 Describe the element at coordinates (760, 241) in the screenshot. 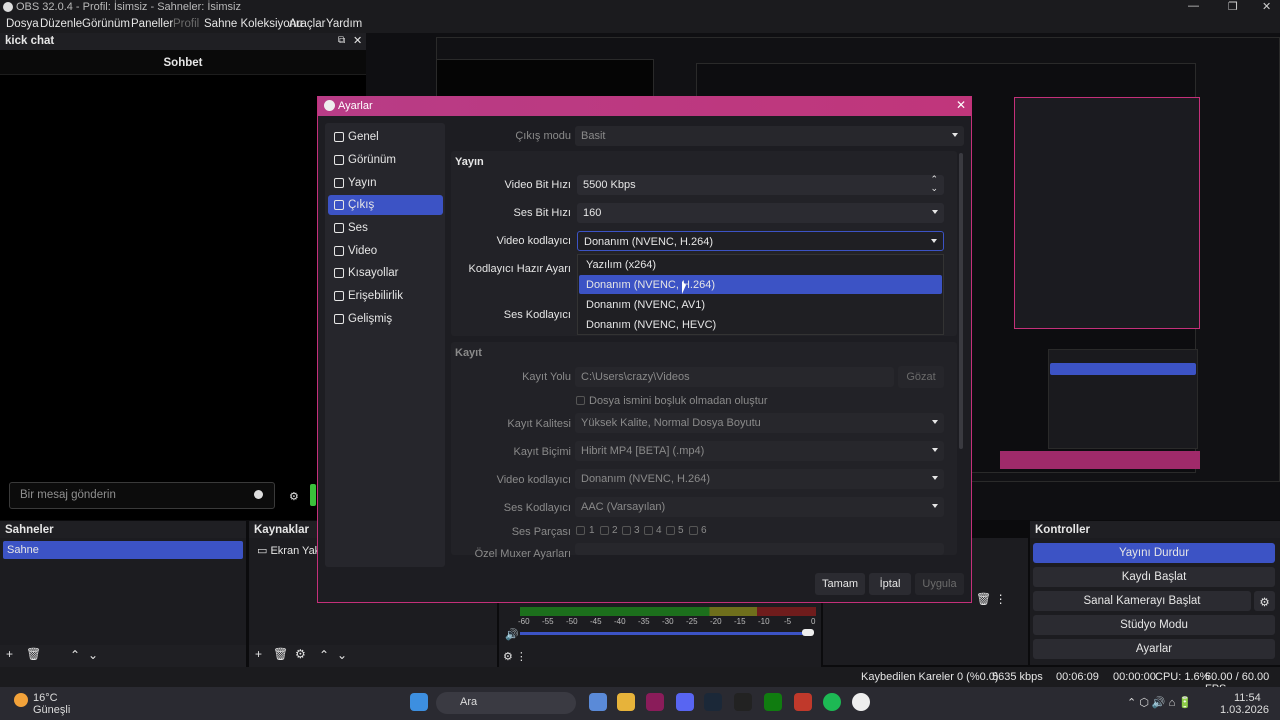

I see `video-encoder-select: Donanım (NVENC, H.264)` at that location.